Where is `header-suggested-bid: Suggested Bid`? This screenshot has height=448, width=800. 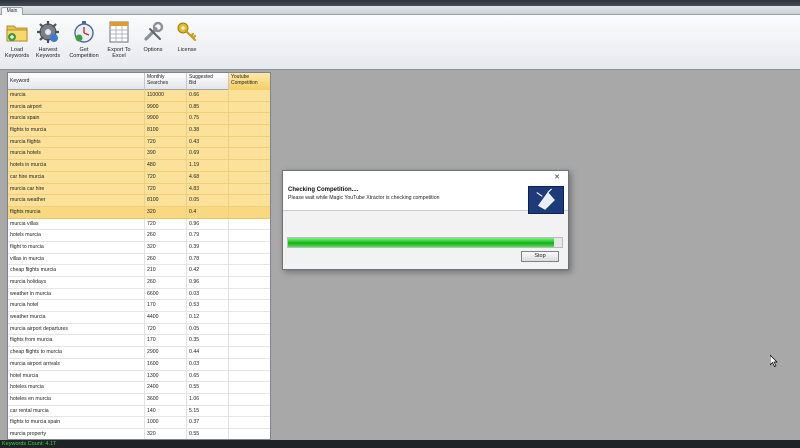 header-suggested-bid: Suggested Bid is located at coordinates (208, 81).